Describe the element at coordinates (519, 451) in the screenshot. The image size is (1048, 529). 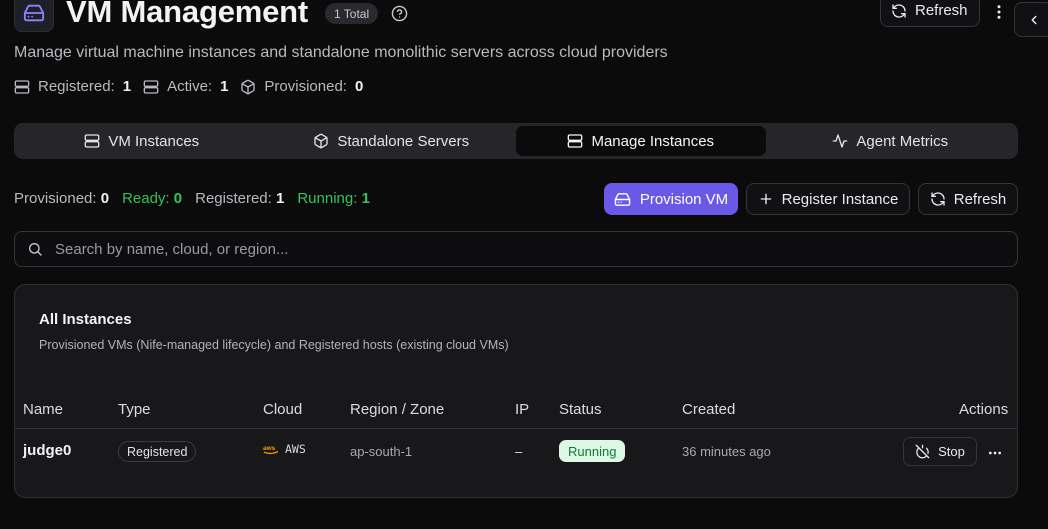
I see `instance-ip: –` at that location.